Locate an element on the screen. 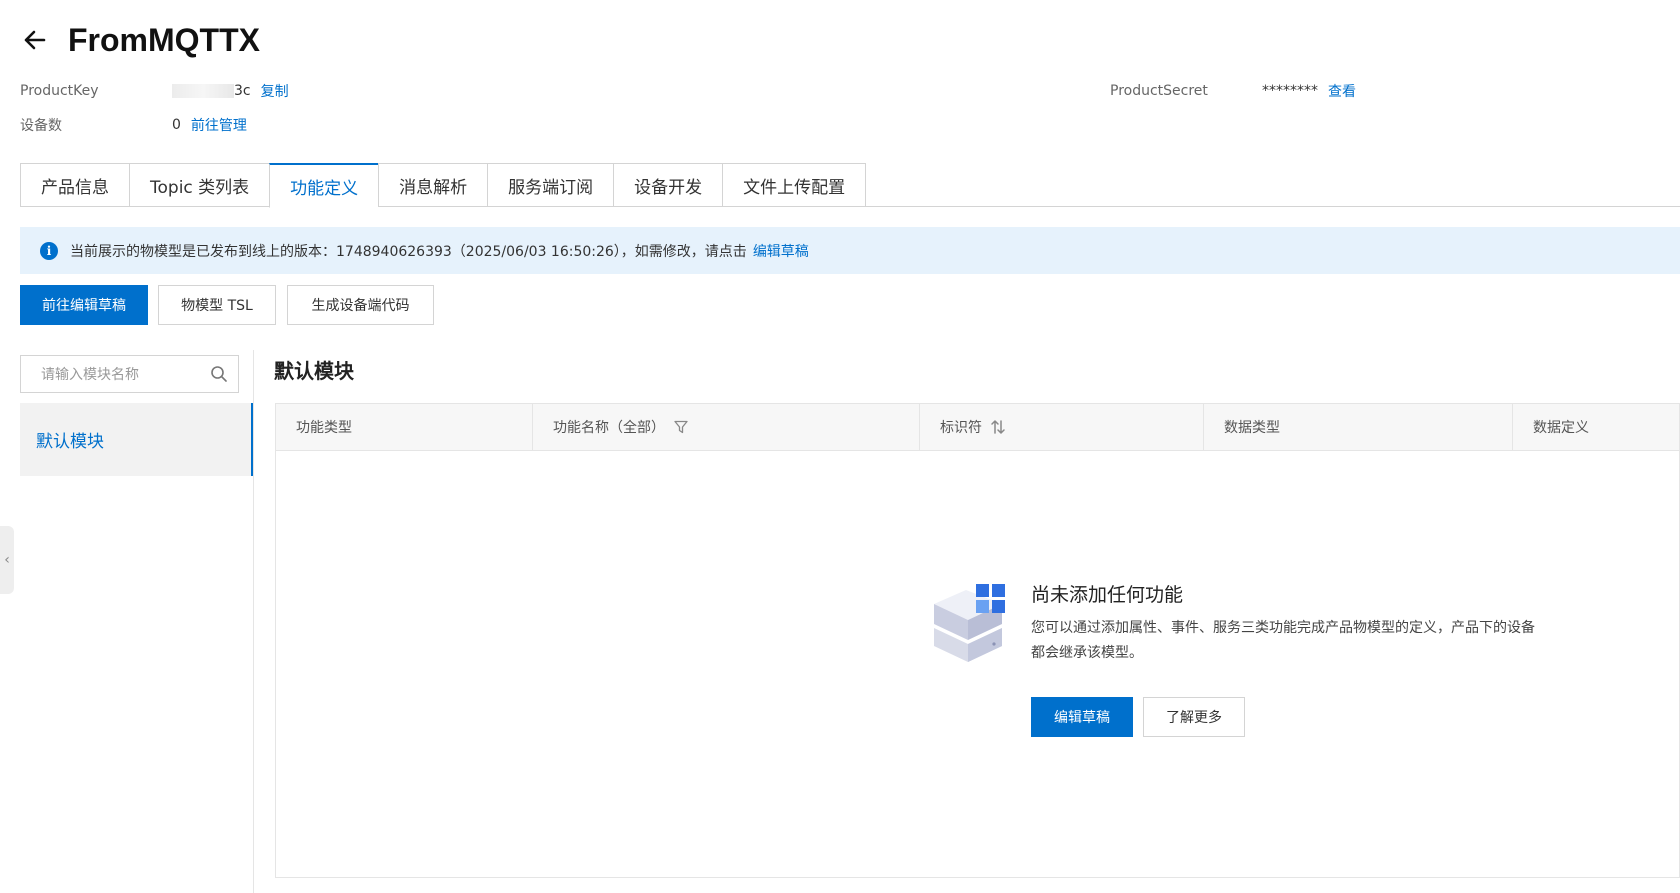 This screenshot has width=1680, height=893. collapse-chevron-left-icon: ‹ is located at coordinates (7, 560).